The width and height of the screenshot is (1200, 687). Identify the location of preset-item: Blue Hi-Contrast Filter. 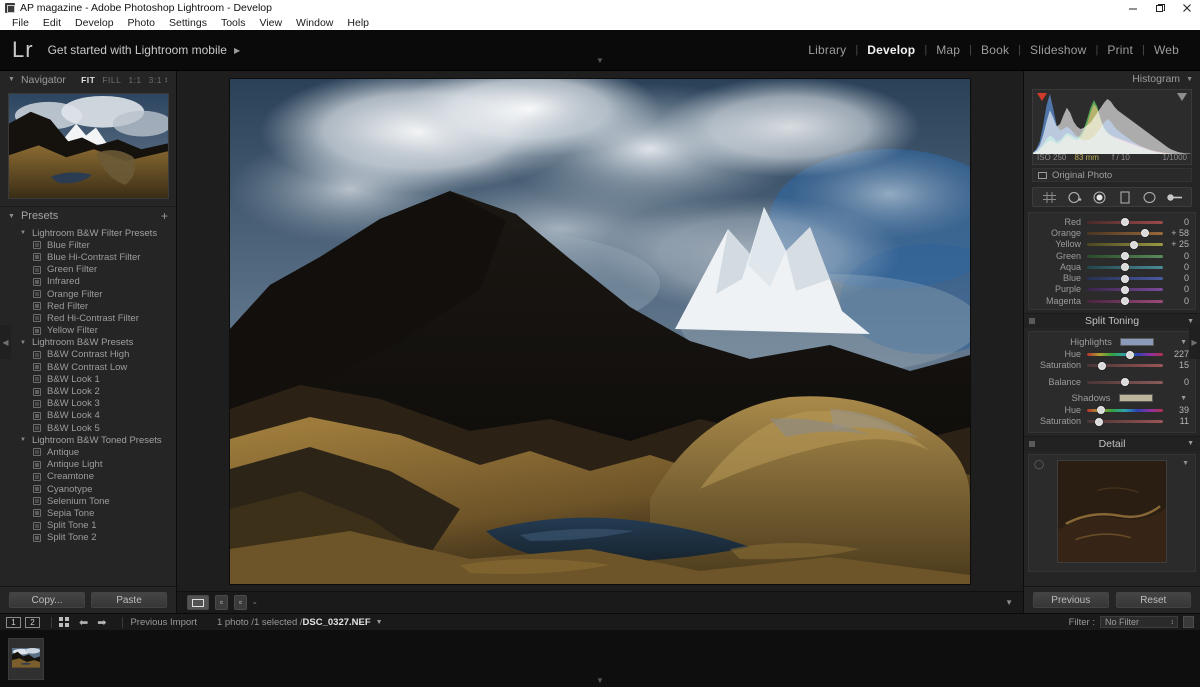
(88, 257).